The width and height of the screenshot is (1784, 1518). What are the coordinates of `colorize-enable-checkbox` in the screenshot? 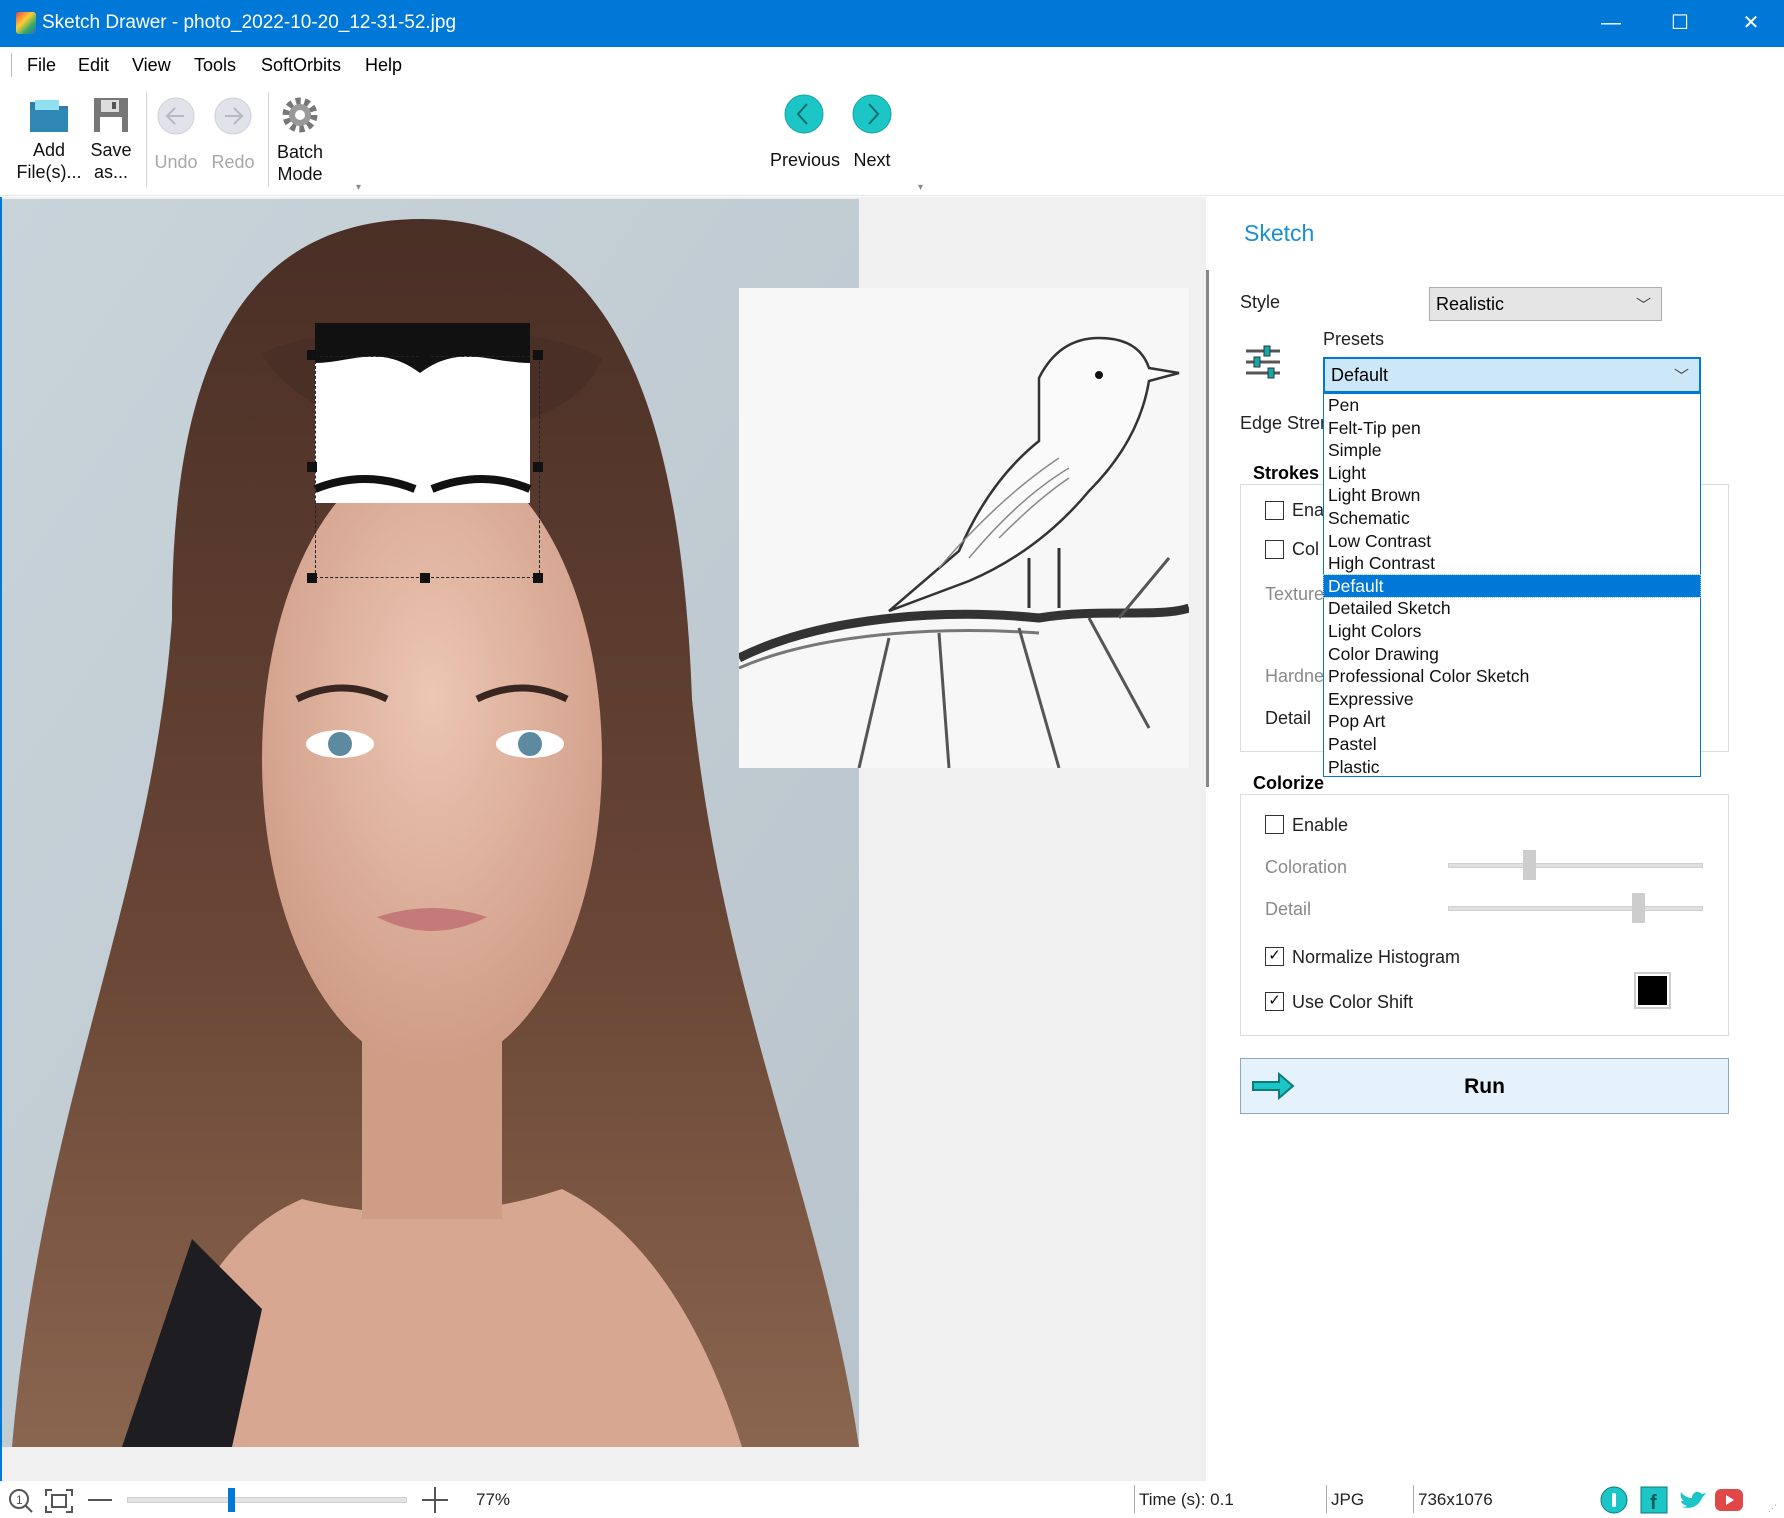 It's located at (1274, 824).